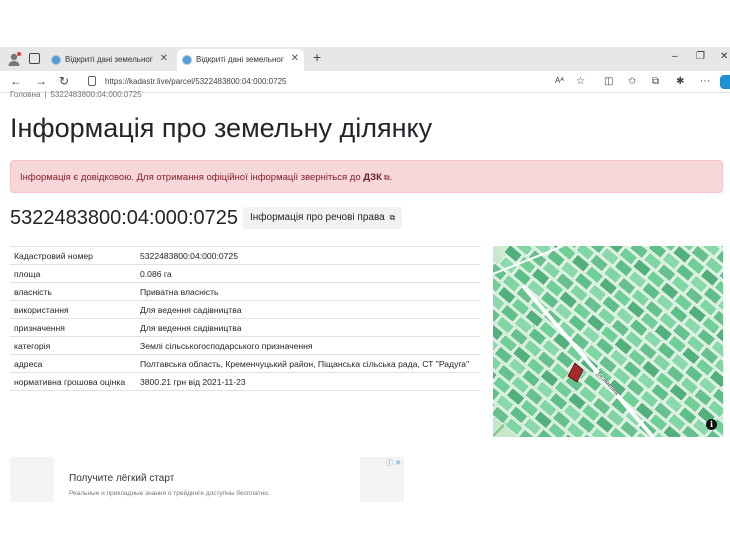  I want to click on row-key: адреса, so click(73, 363).